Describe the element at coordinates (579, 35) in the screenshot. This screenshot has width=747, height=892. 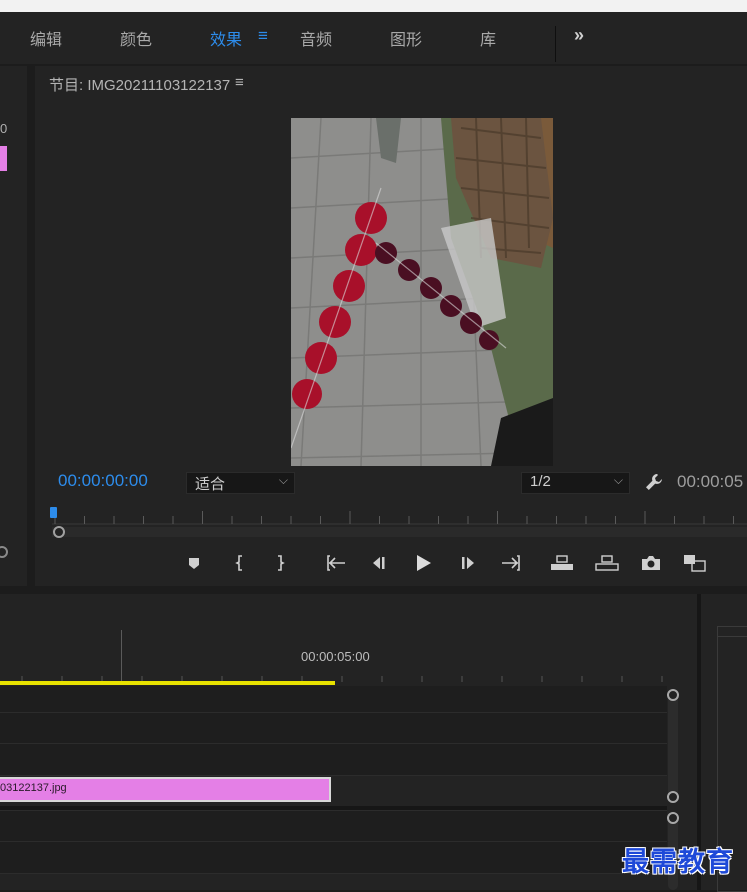
I see `overflow-chevron-icon: »` at that location.